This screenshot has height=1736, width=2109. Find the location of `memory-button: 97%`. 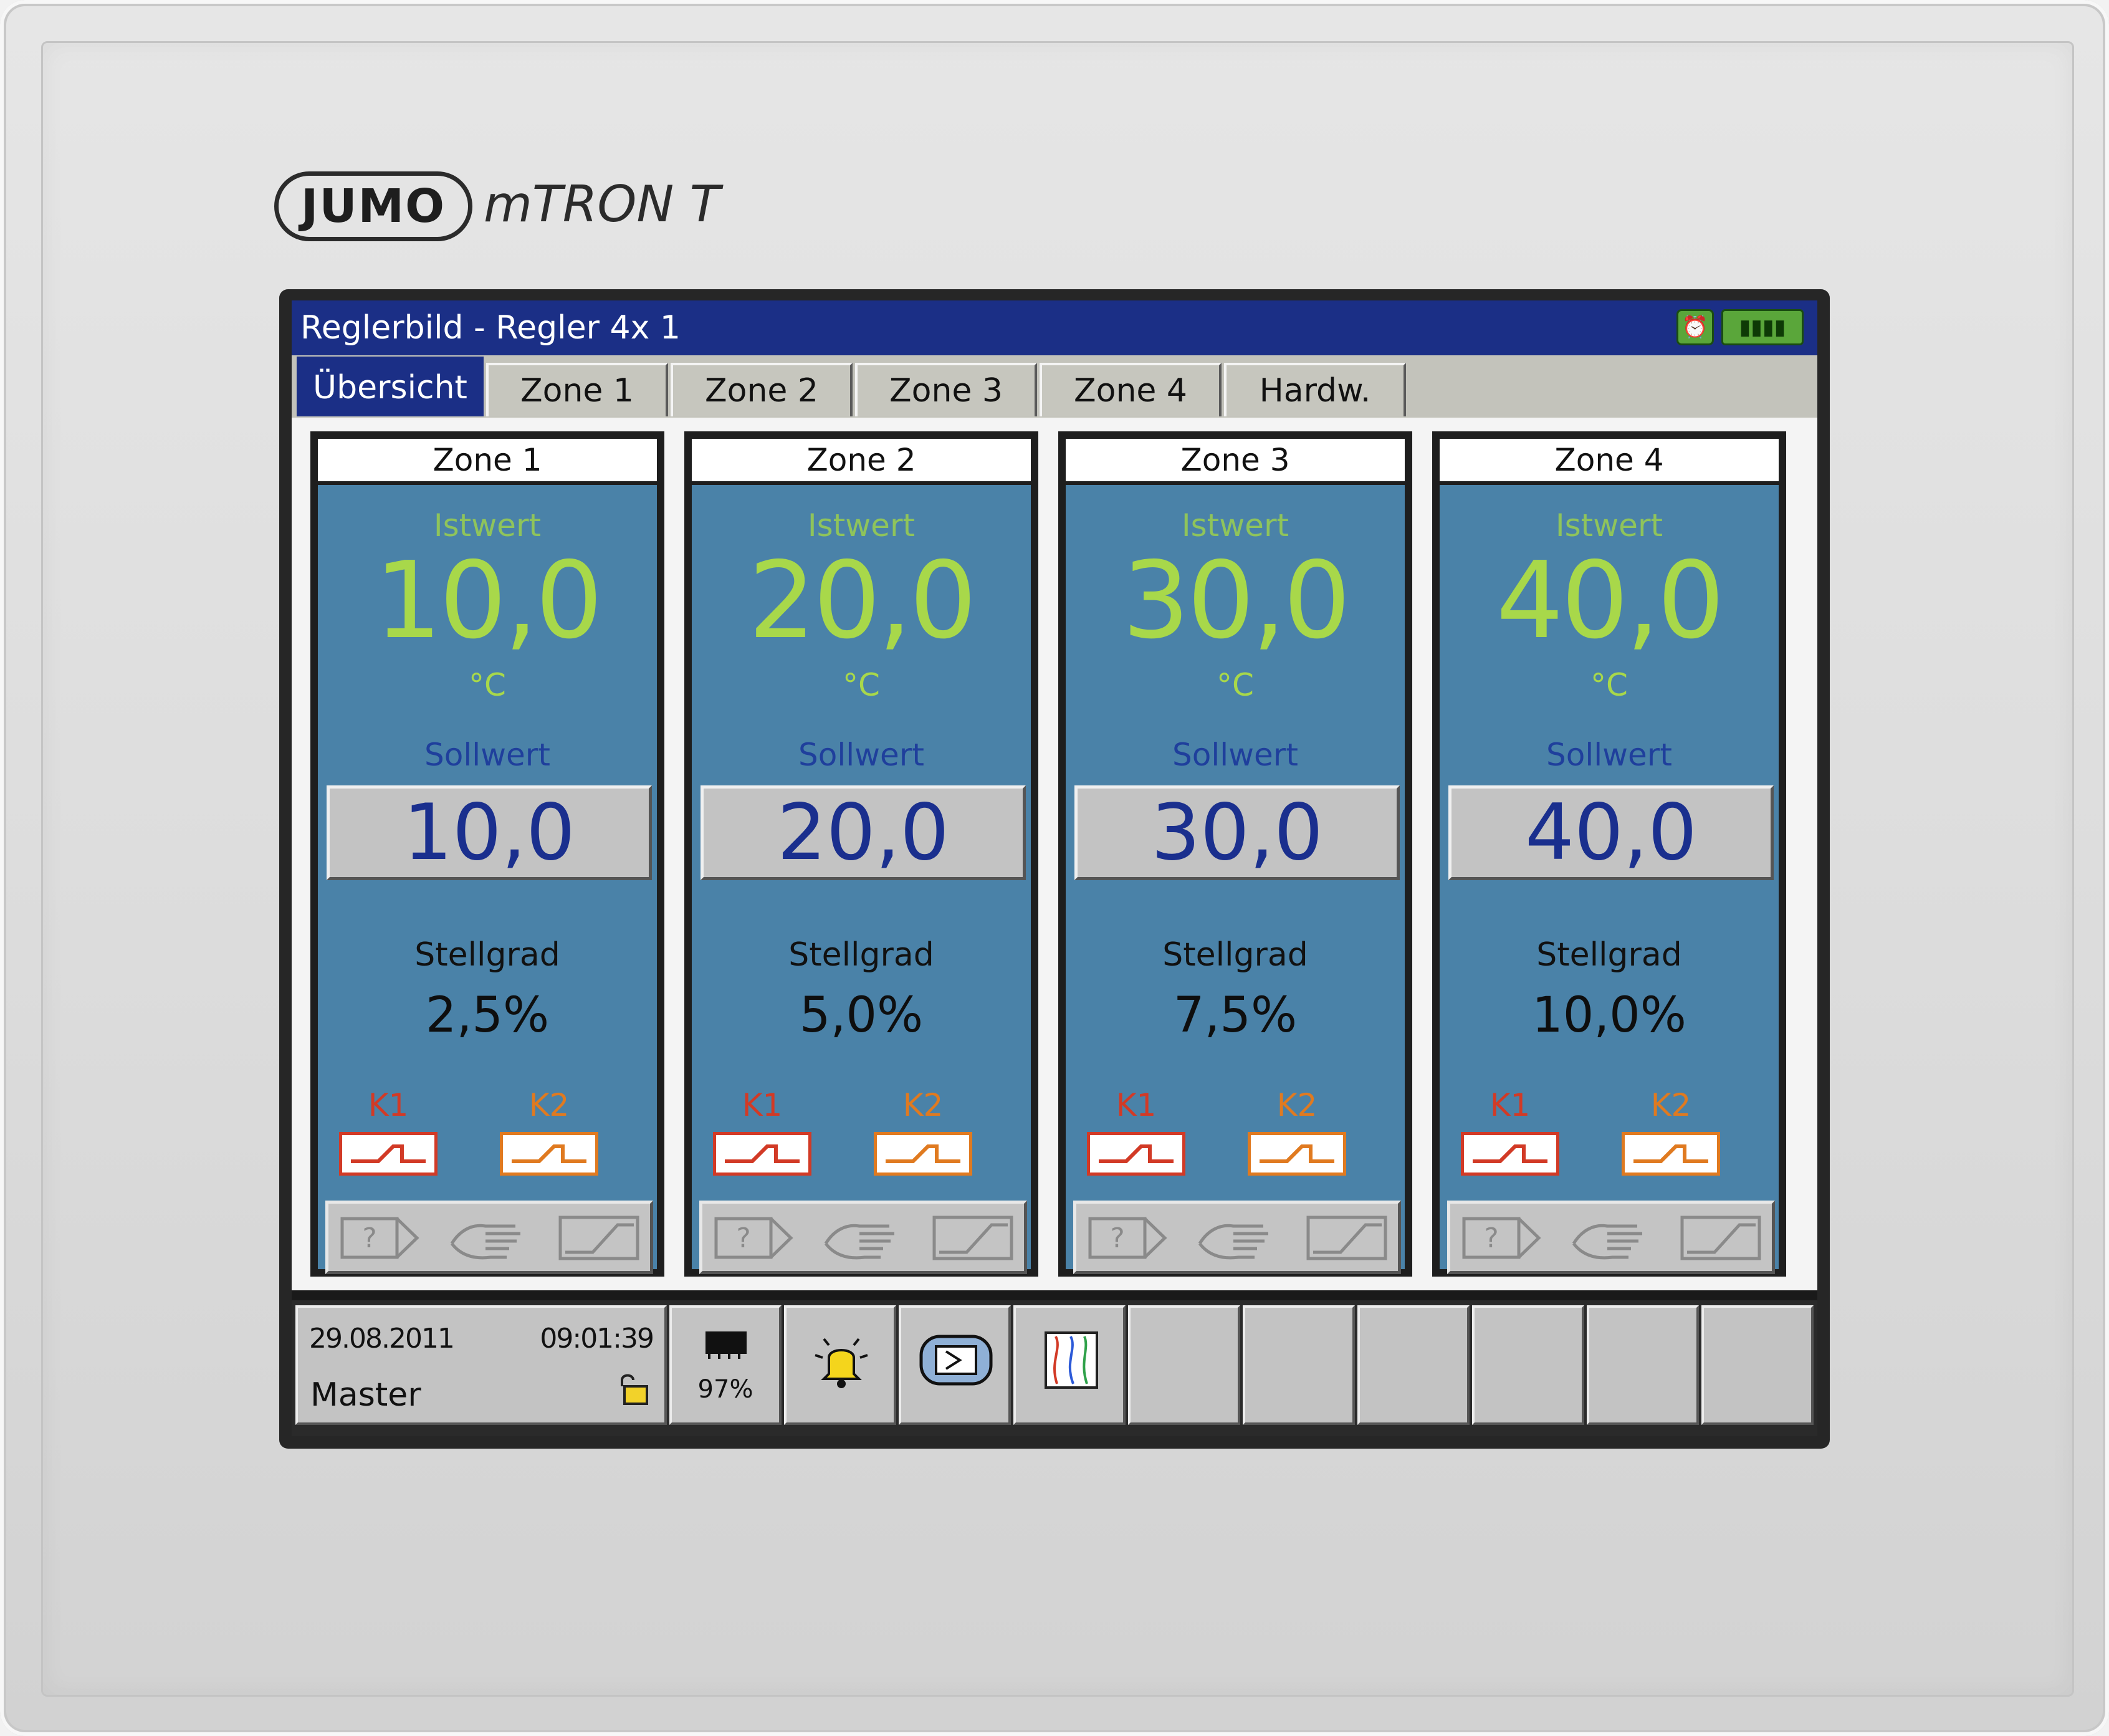

memory-button: 97% is located at coordinates (726, 1365).